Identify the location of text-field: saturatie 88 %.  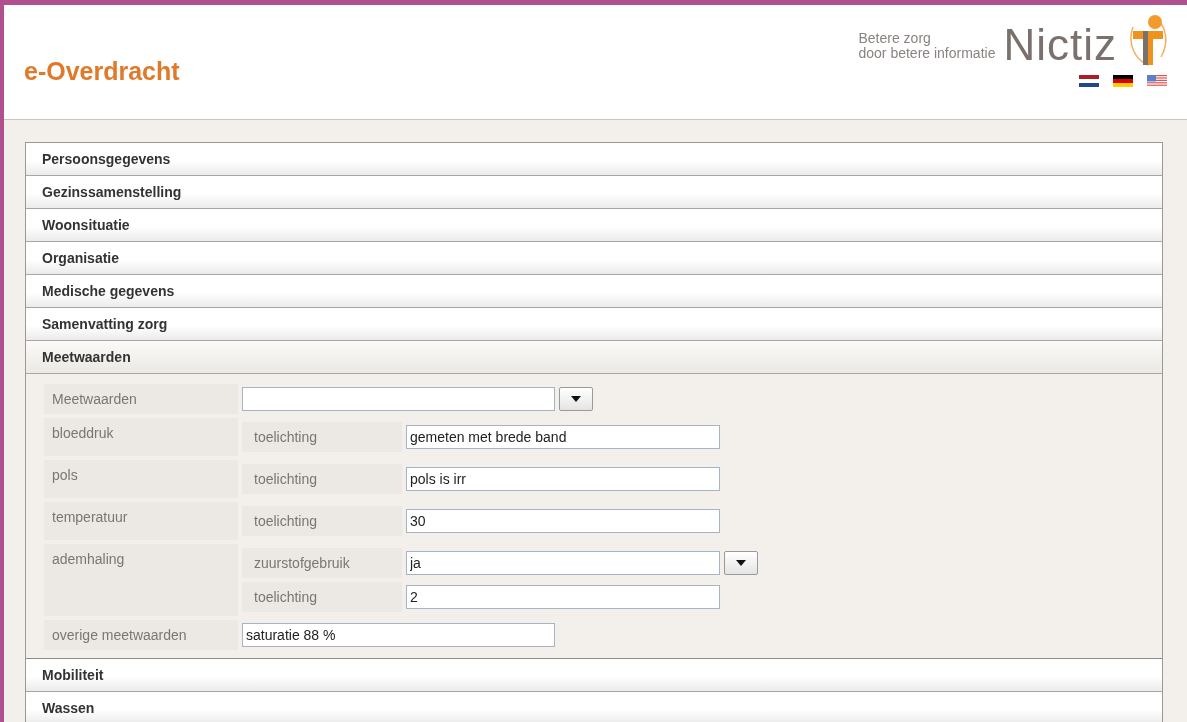
(398, 635).